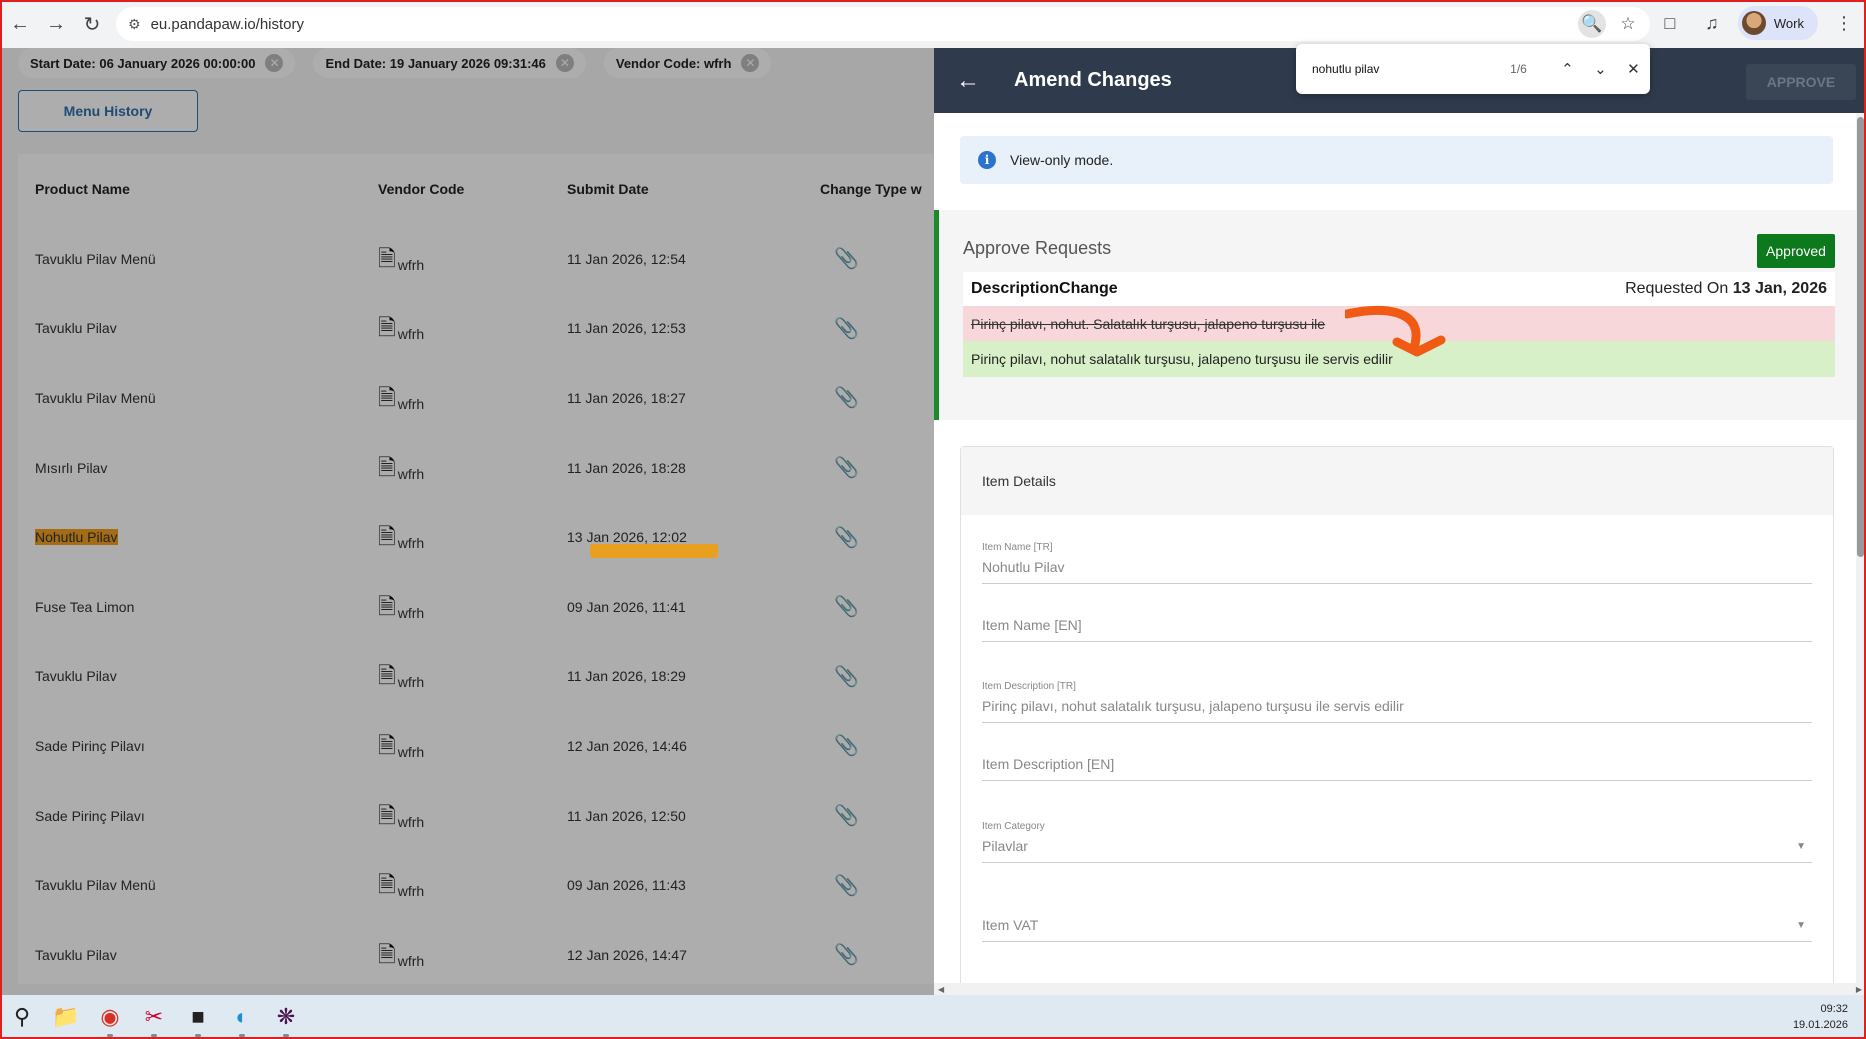 The height and width of the screenshot is (1039, 1866). Describe the element at coordinates (134, 24) in the screenshot. I see `site-info-icon: ⚙` at that location.